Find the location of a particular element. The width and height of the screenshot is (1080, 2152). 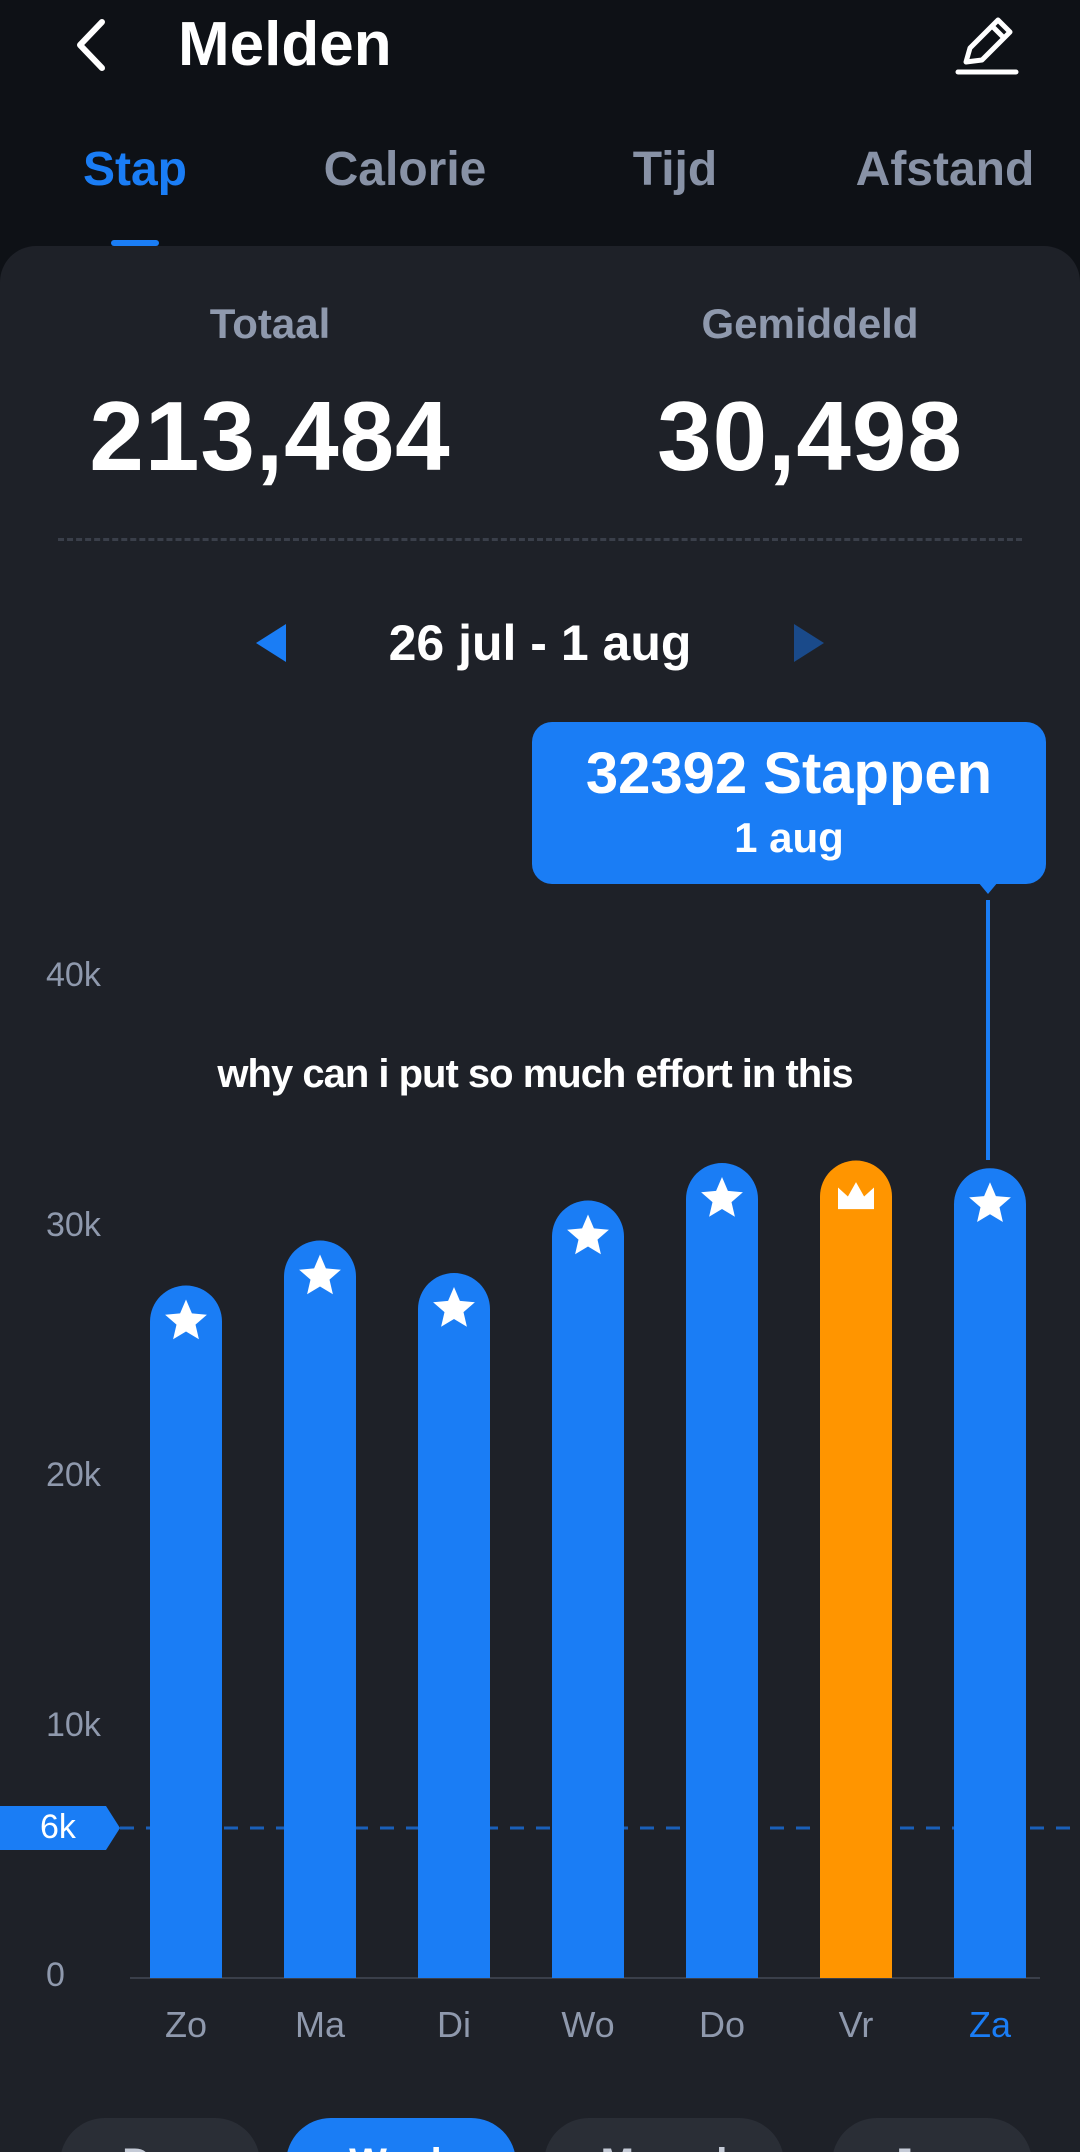

bar-ma is located at coordinates (320, 1609).